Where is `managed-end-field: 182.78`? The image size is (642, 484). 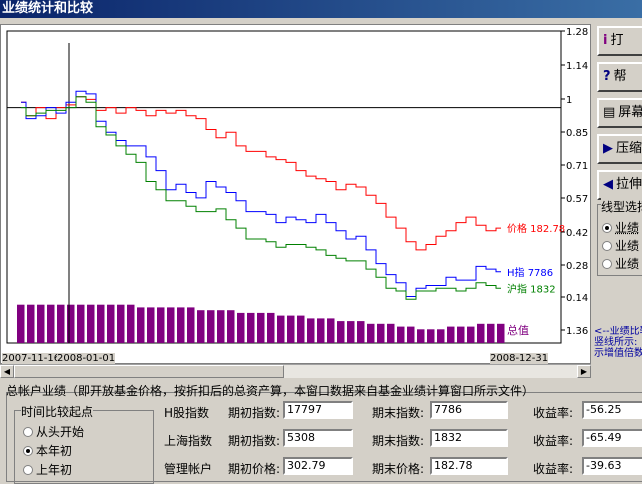 managed-end-field: 182.78 is located at coordinates (469, 466).